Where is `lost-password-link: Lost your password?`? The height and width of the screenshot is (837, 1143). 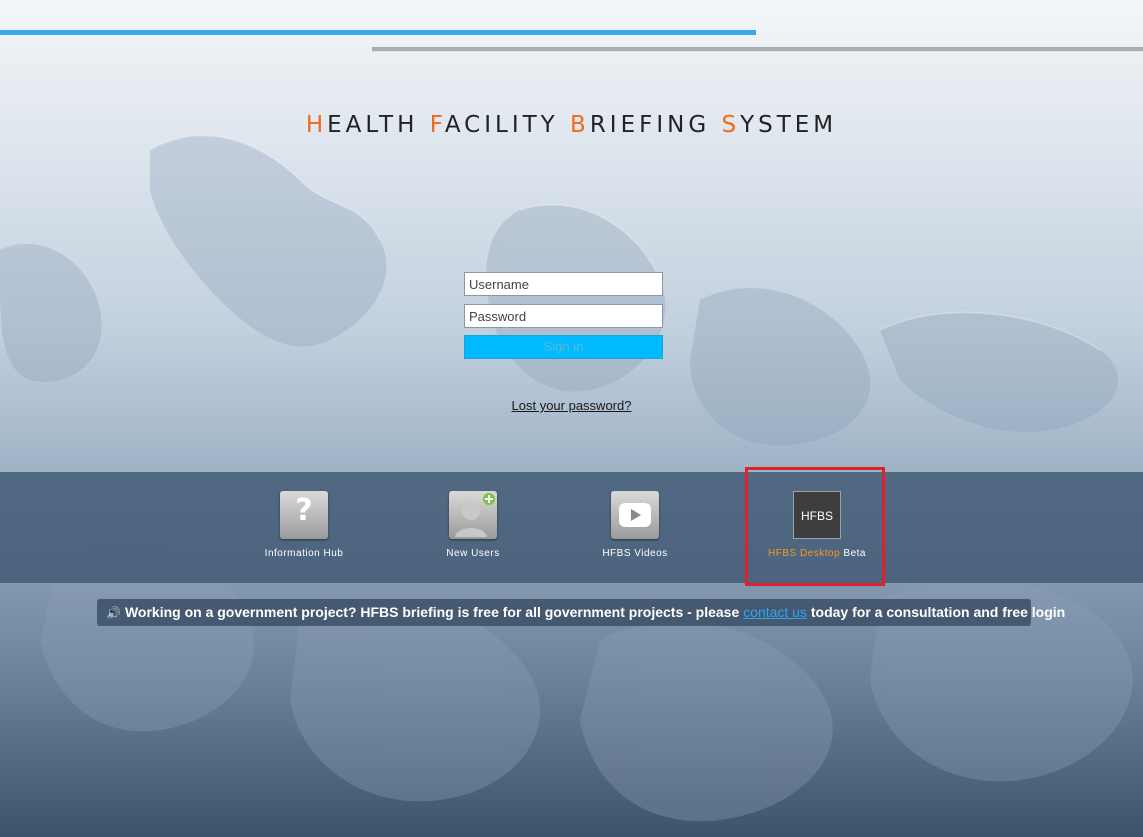
lost-password-link: Lost your password? is located at coordinates (571, 405).